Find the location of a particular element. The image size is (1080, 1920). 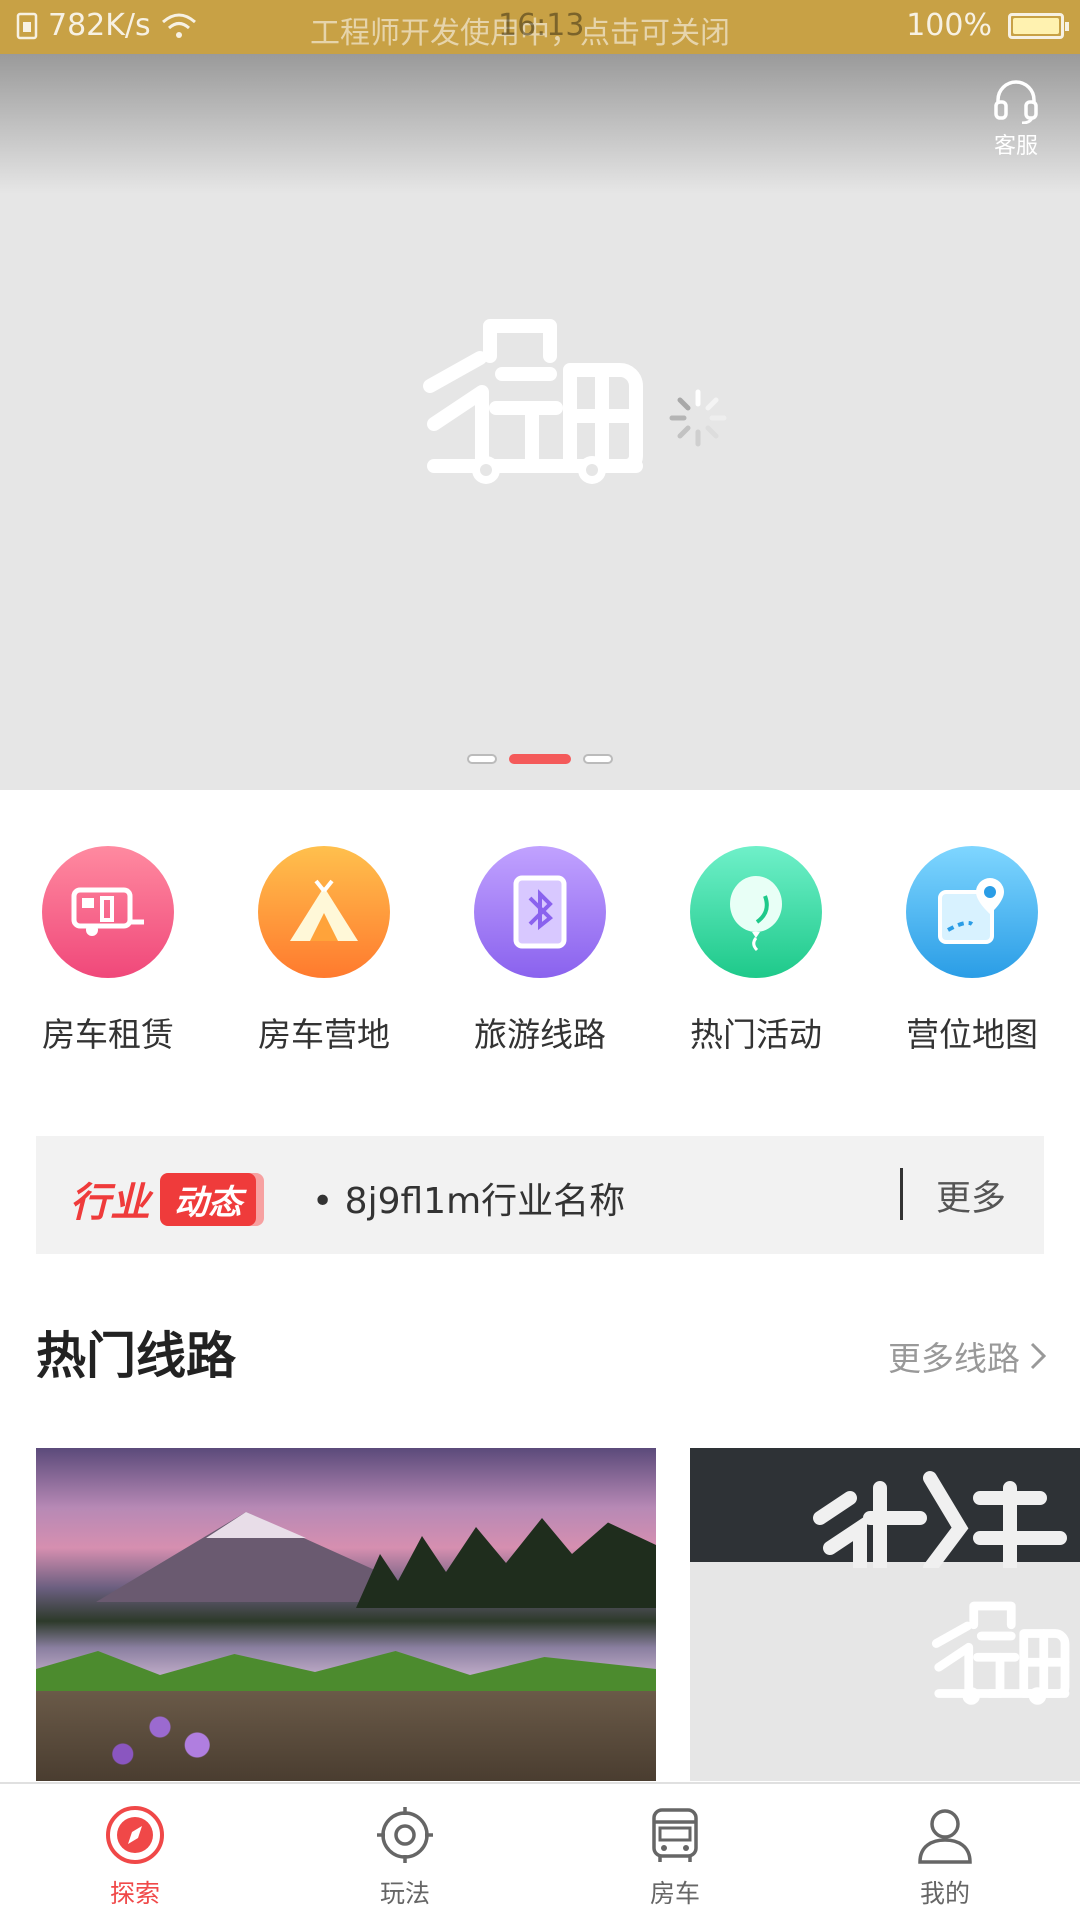

tab-label: 玩法 is located at coordinates (404, 1893).